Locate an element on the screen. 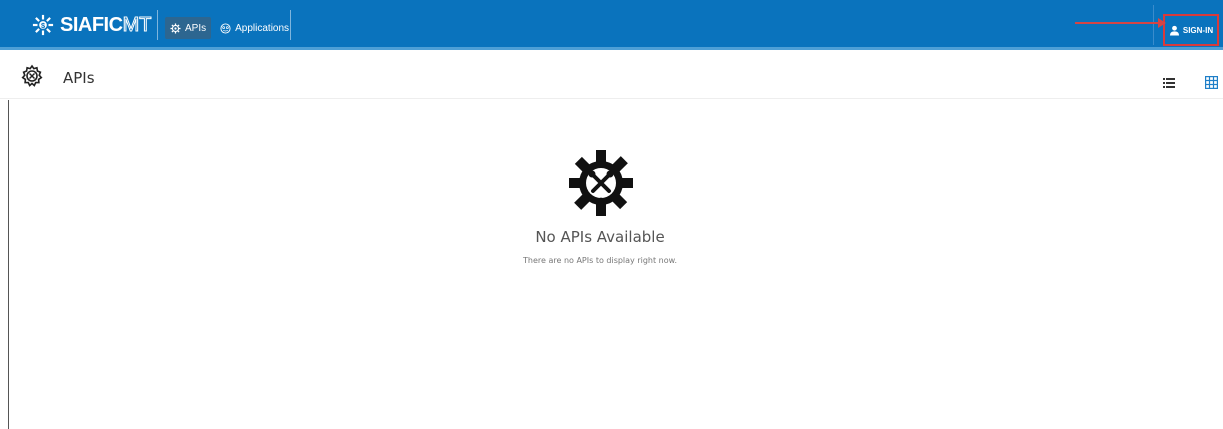  gear-icon is located at coordinates (175, 28).